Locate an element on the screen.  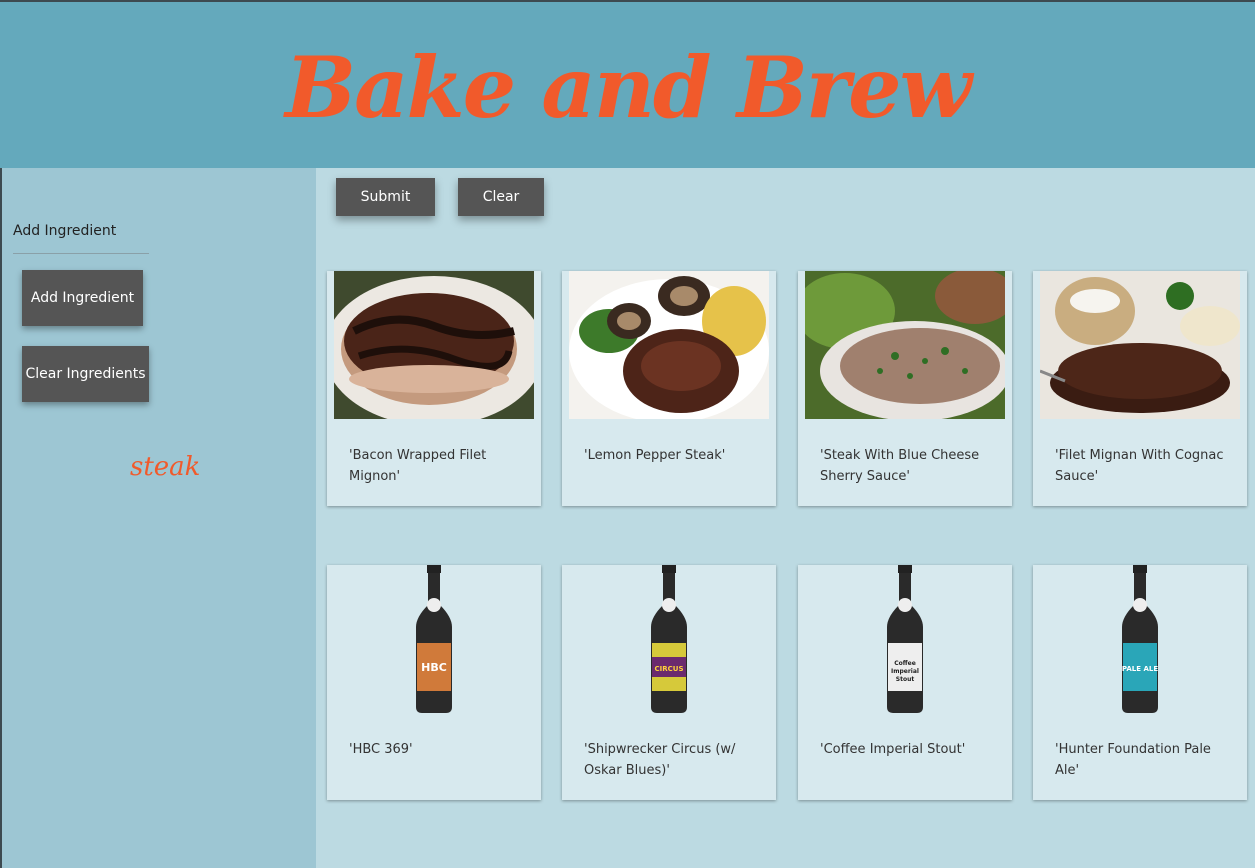
beer-name: 'Coffee Imperial Stout' is located at coordinates (893, 749).